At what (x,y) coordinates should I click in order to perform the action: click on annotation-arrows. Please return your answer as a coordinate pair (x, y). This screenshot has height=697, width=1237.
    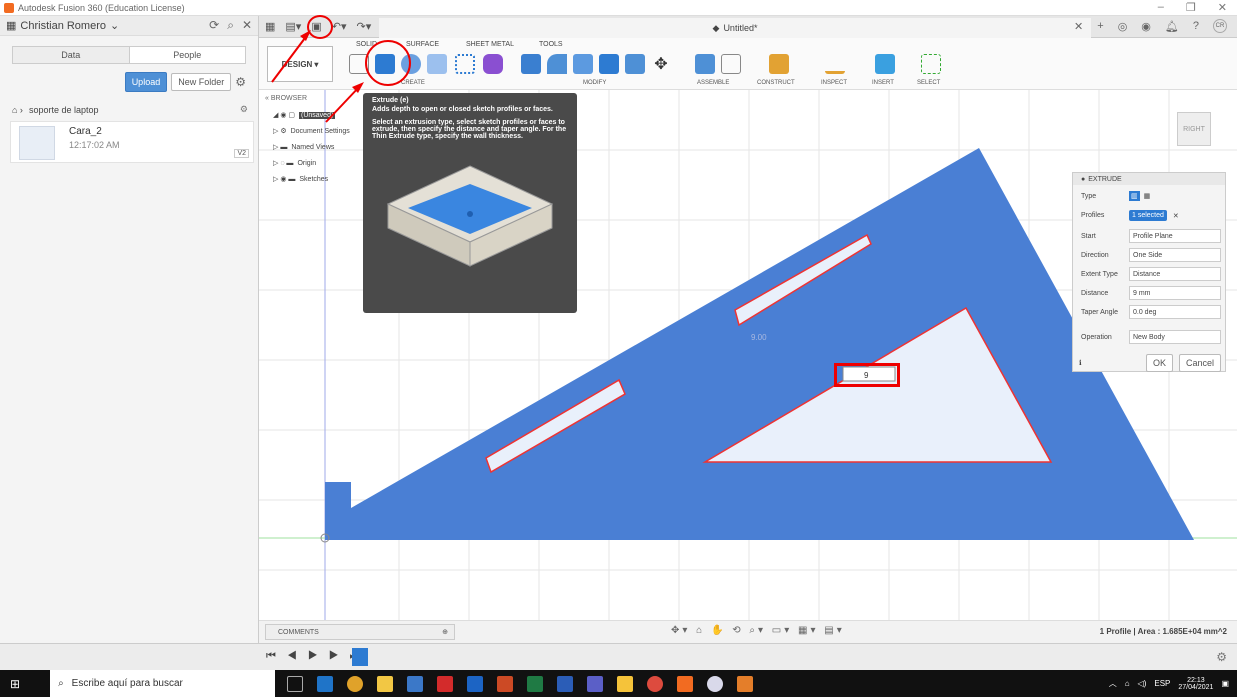
    Looking at the image, I should click on (317, 76).